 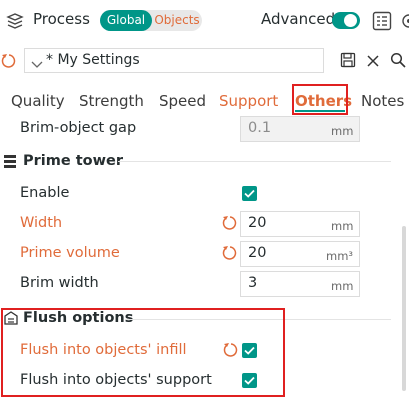 I want to click on brim-width-value: 3, so click(x=253, y=283).